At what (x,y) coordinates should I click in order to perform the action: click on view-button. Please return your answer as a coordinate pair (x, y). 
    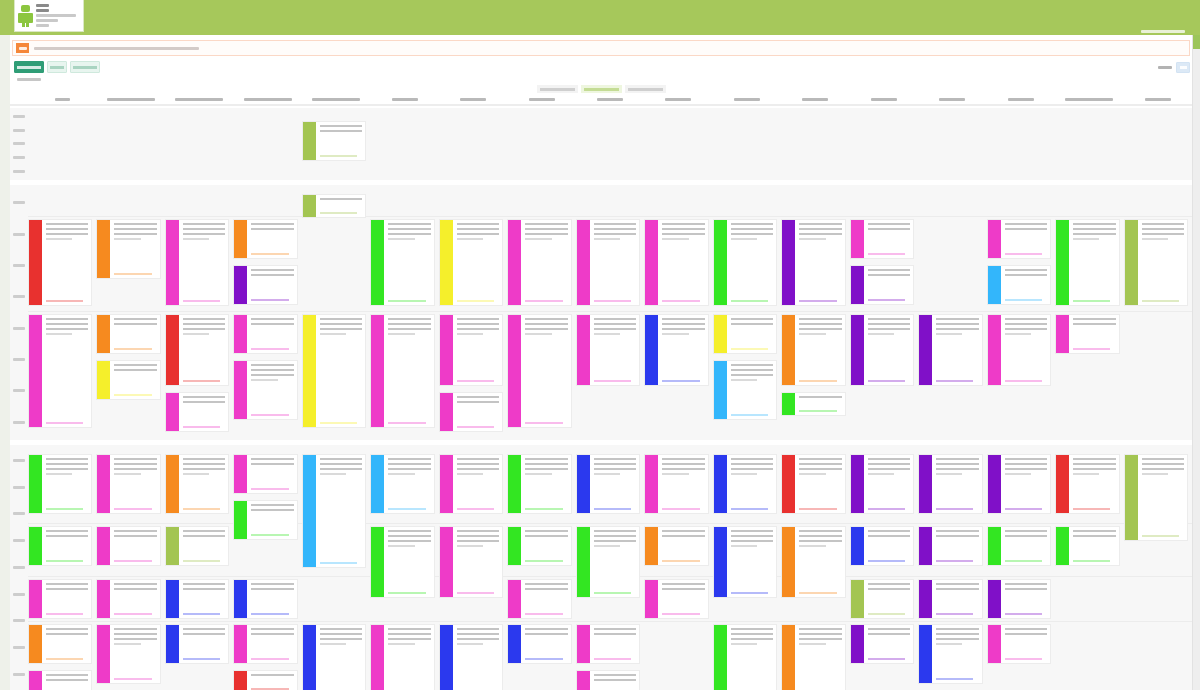
    Looking at the image, I should click on (29, 67).